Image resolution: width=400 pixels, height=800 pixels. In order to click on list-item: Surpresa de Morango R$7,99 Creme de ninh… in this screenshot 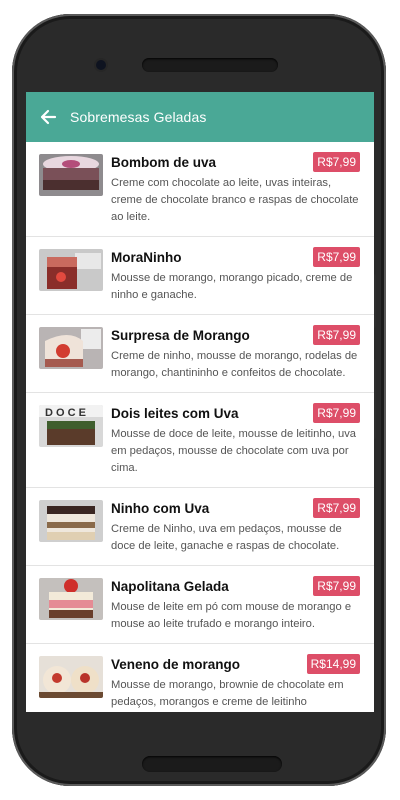, I will do `click(200, 354)`.